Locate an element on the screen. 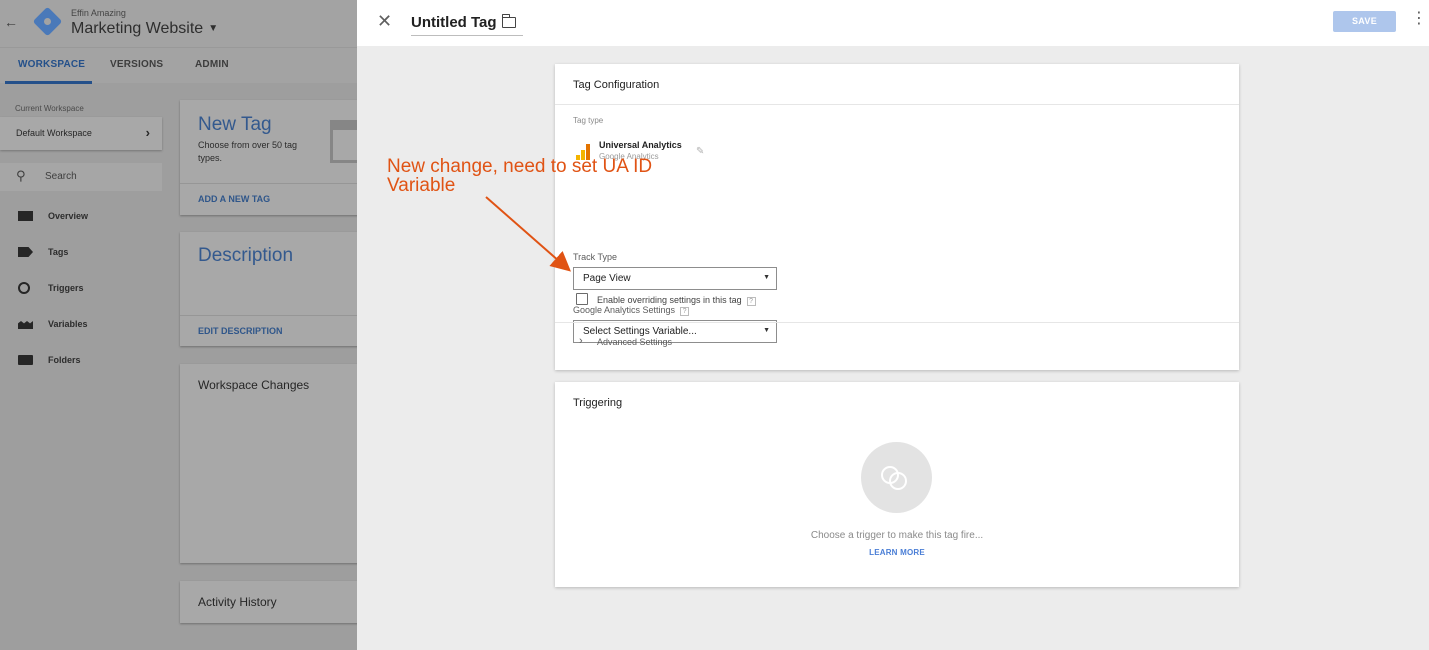 This screenshot has width=1429, height=650. workspace-changes-title: Workspace Changes is located at coordinates (254, 385).